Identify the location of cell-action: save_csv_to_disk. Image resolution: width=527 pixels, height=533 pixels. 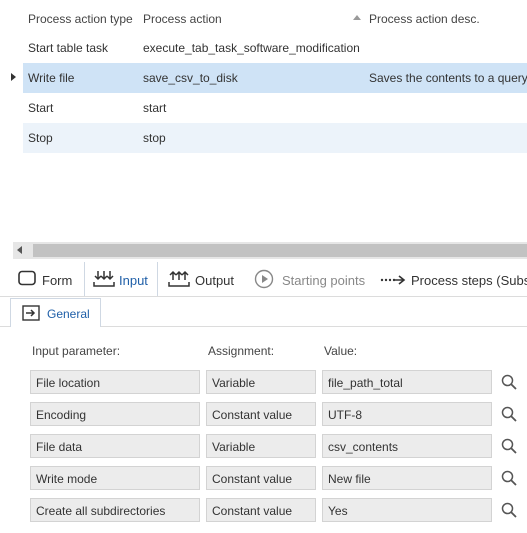
(190, 78).